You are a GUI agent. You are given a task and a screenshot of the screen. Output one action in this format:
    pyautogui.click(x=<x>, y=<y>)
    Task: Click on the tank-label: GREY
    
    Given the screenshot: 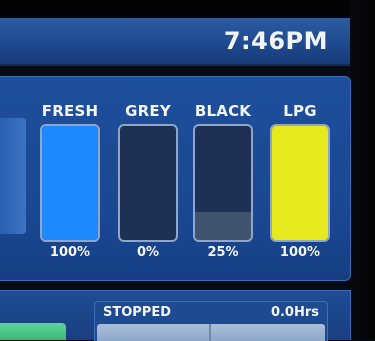 What is the action you would take?
    pyautogui.click(x=148, y=111)
    